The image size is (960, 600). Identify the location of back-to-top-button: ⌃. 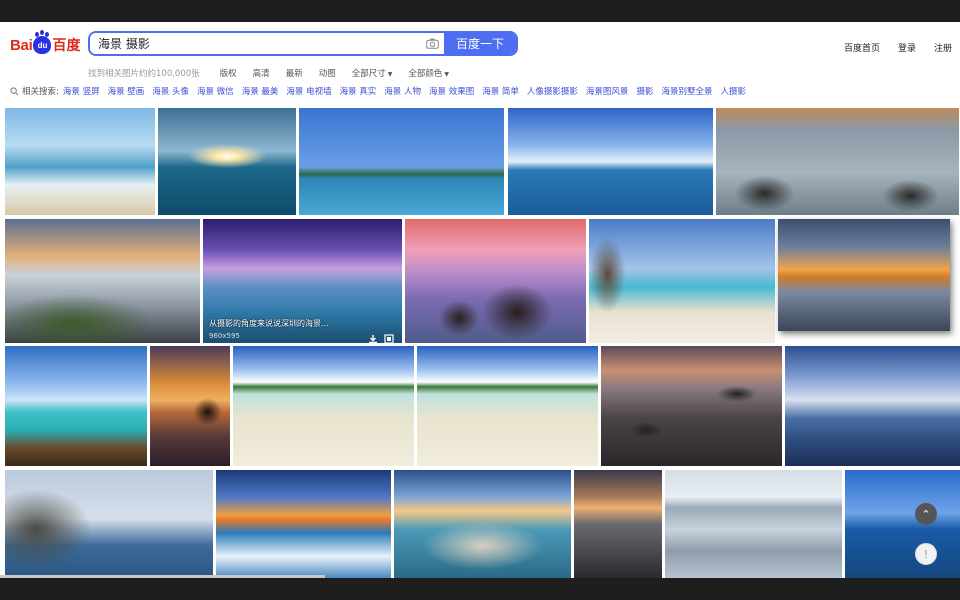
(926, 514).